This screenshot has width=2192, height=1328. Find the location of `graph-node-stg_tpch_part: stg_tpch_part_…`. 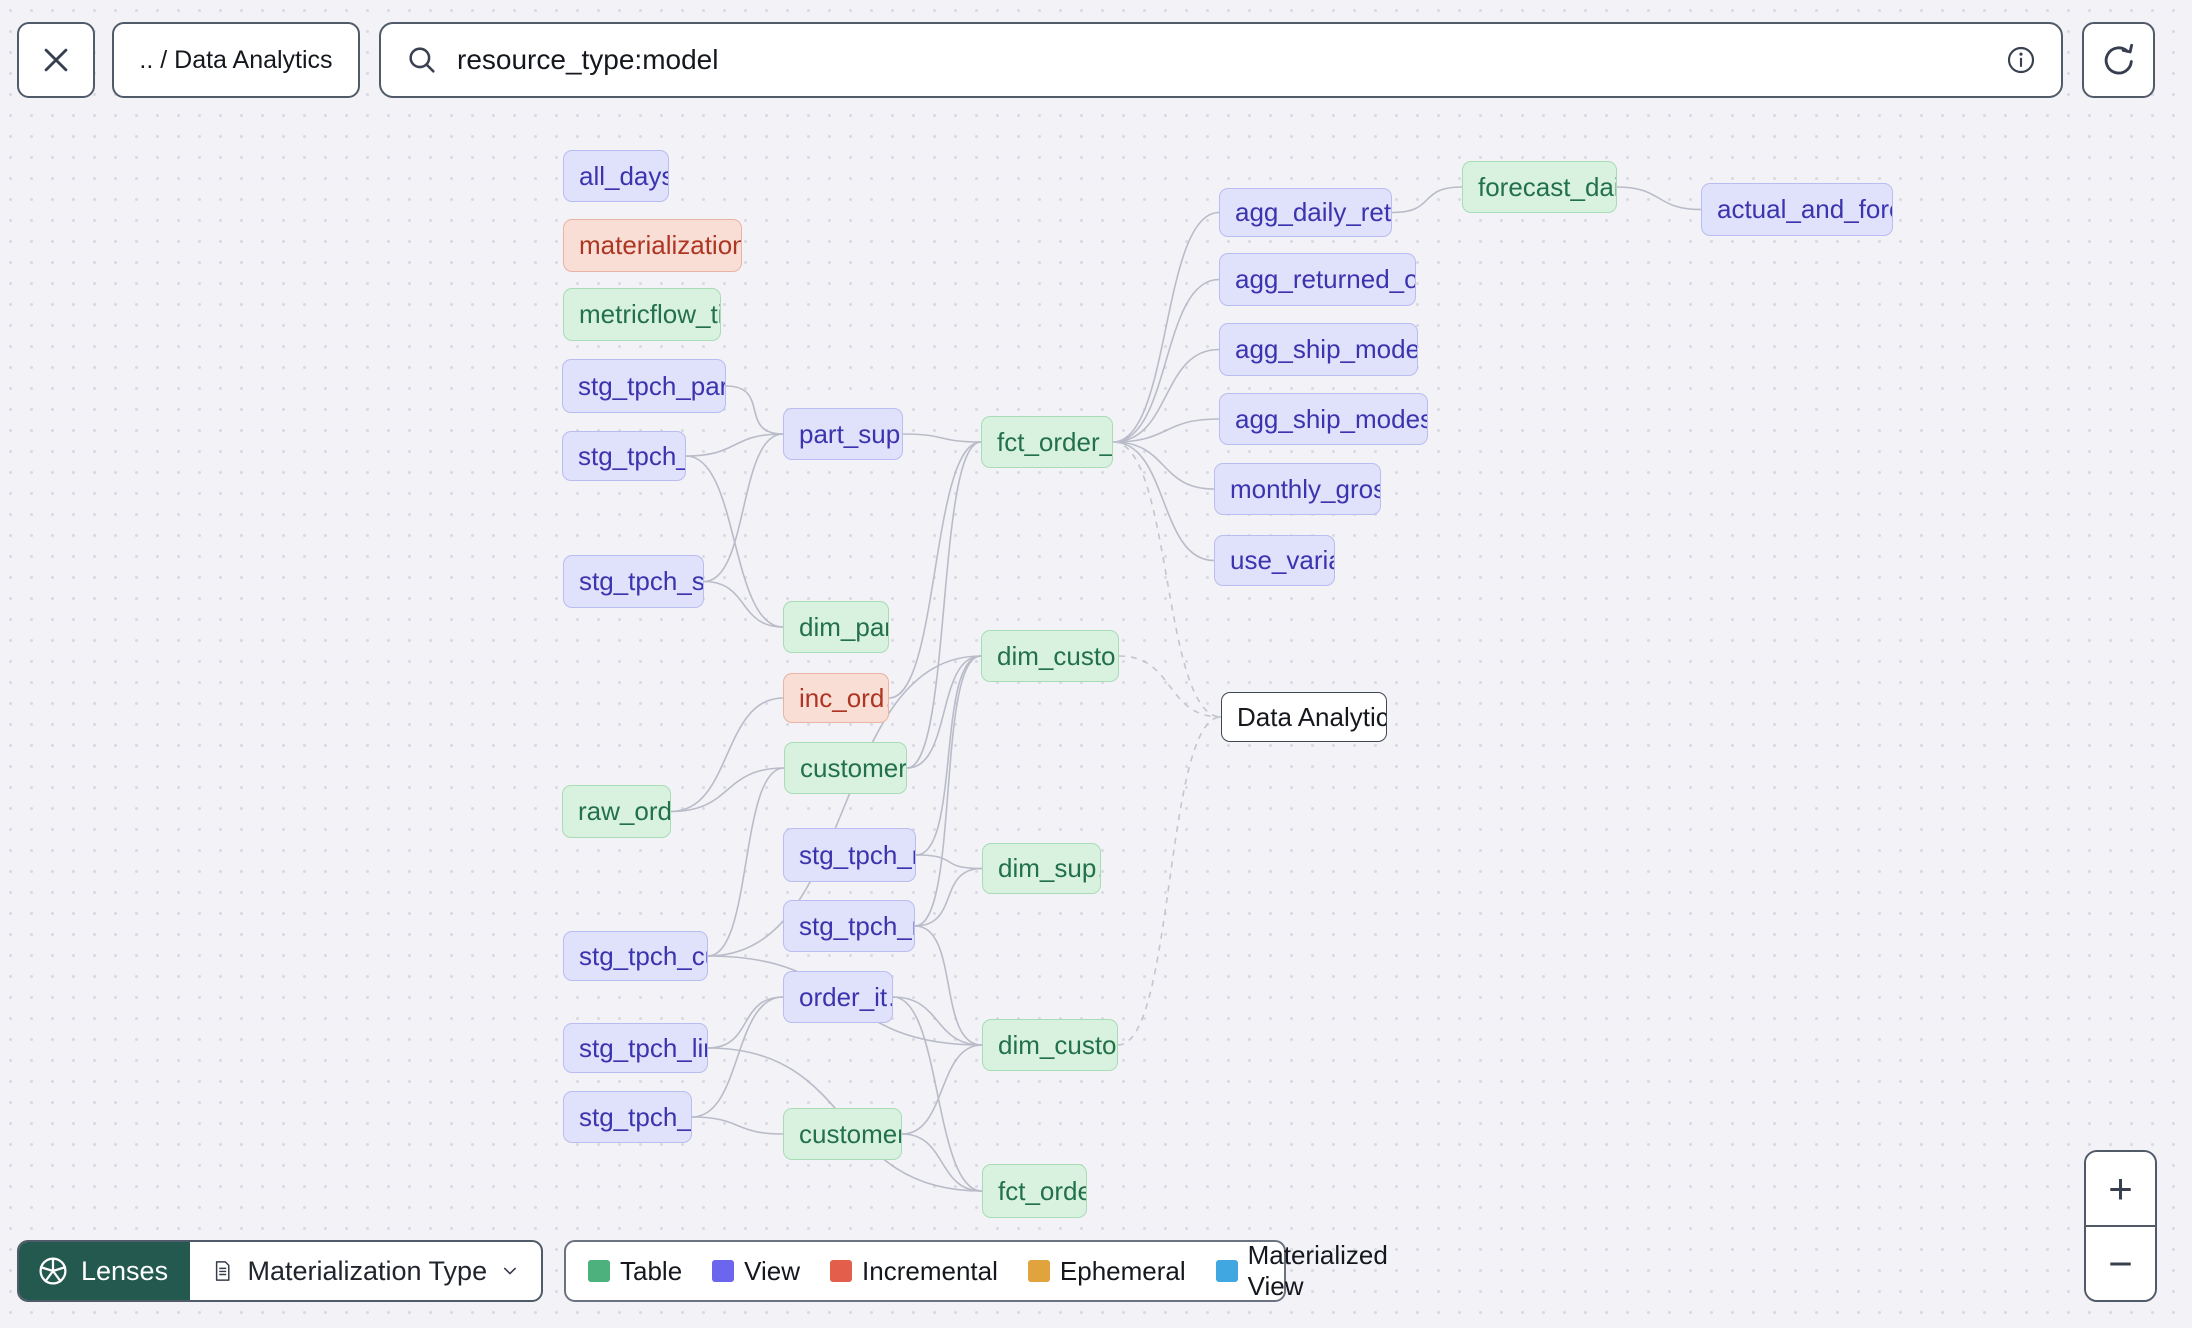

graph-node-stg_tpch_part: stg_tpch_part_… is located at coordinates (644, 386).